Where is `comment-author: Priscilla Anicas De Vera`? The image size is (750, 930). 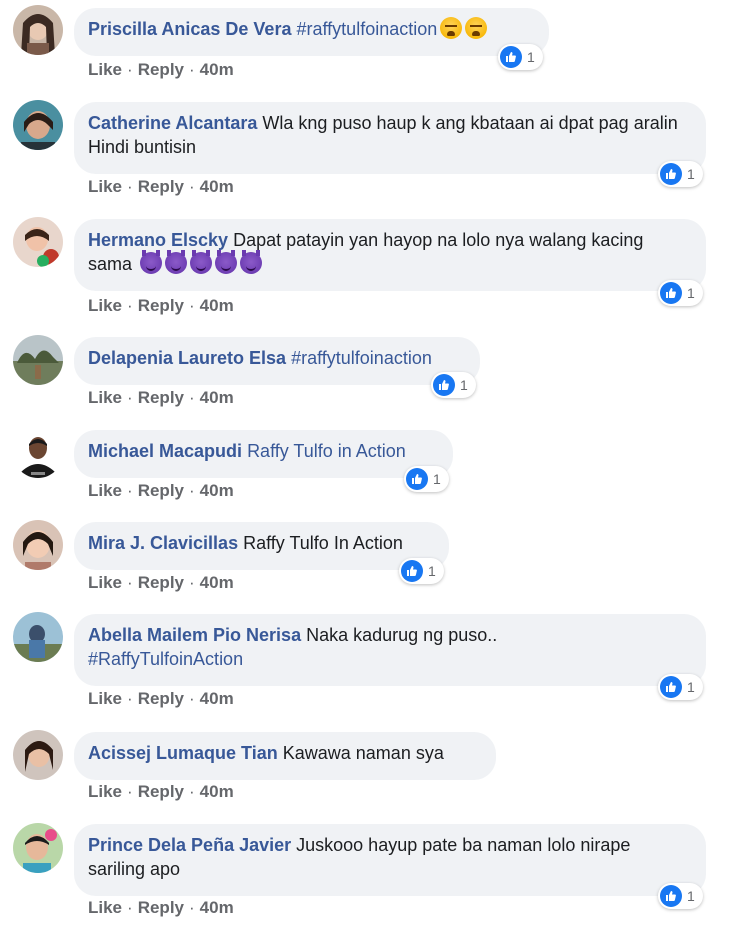
comment-author: Priscilla Anicas De Vera is located at coordinates (189, 29).